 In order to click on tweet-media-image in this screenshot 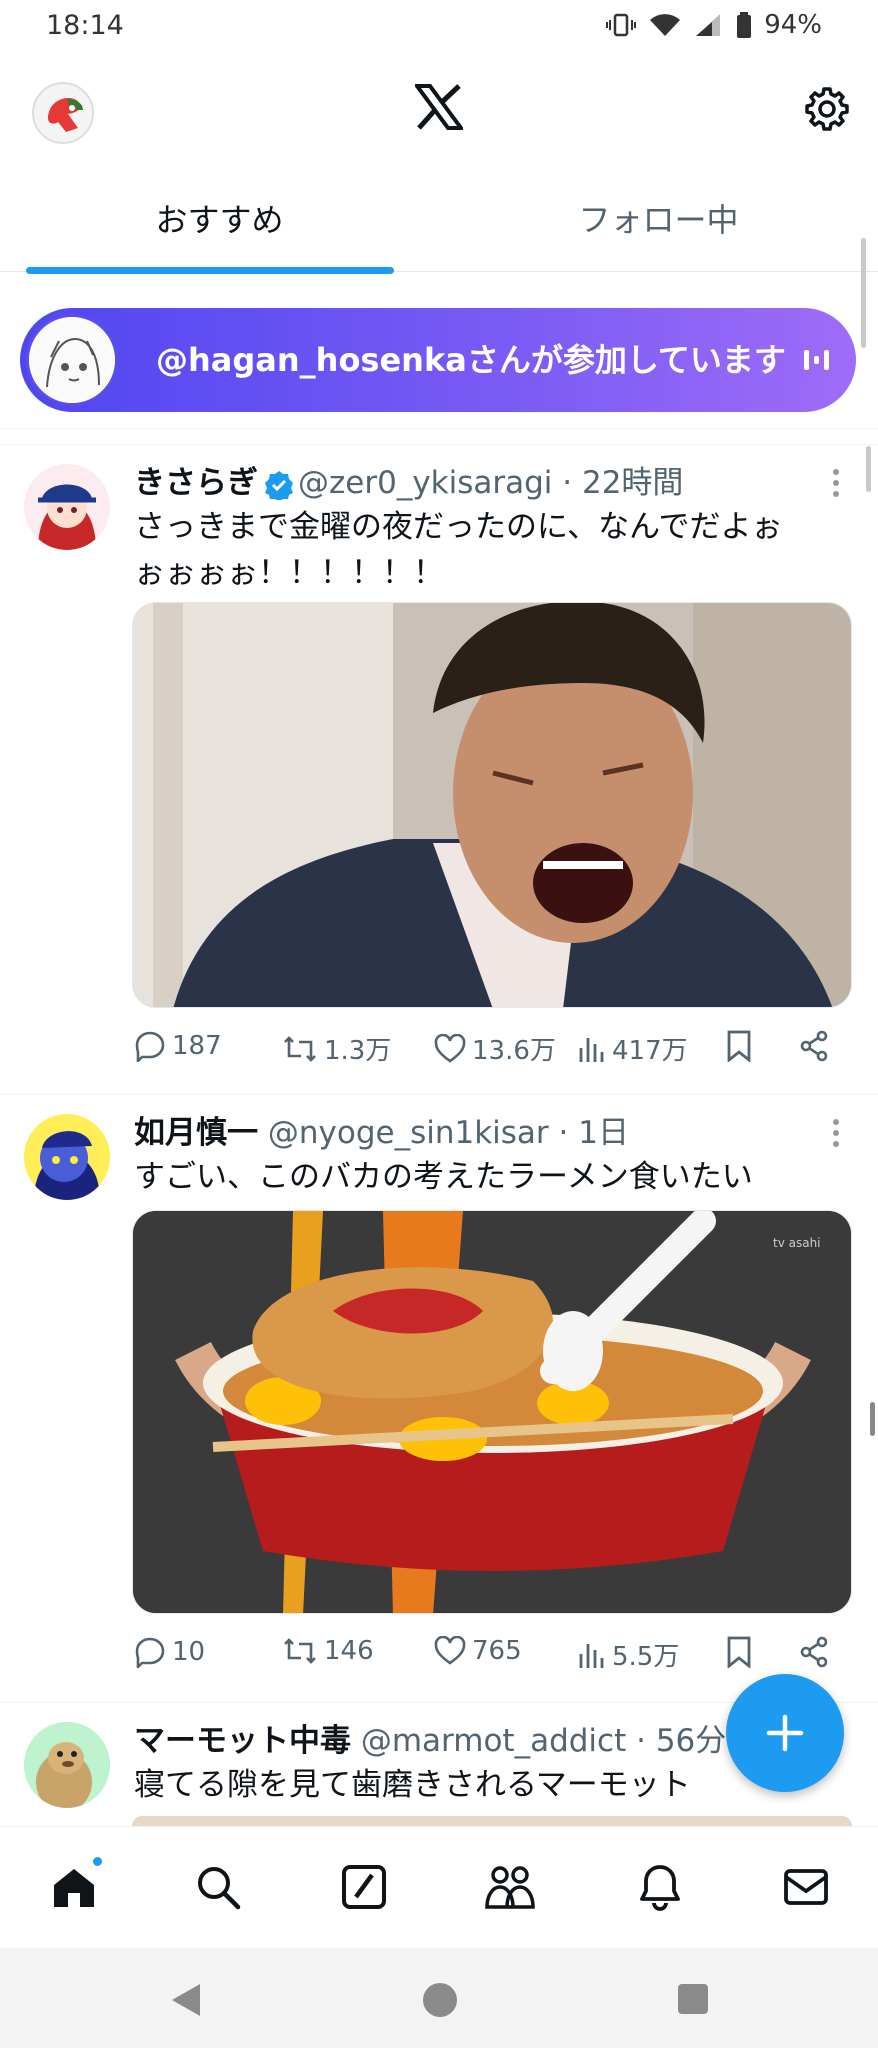, I will do `click(492, 1821)`.